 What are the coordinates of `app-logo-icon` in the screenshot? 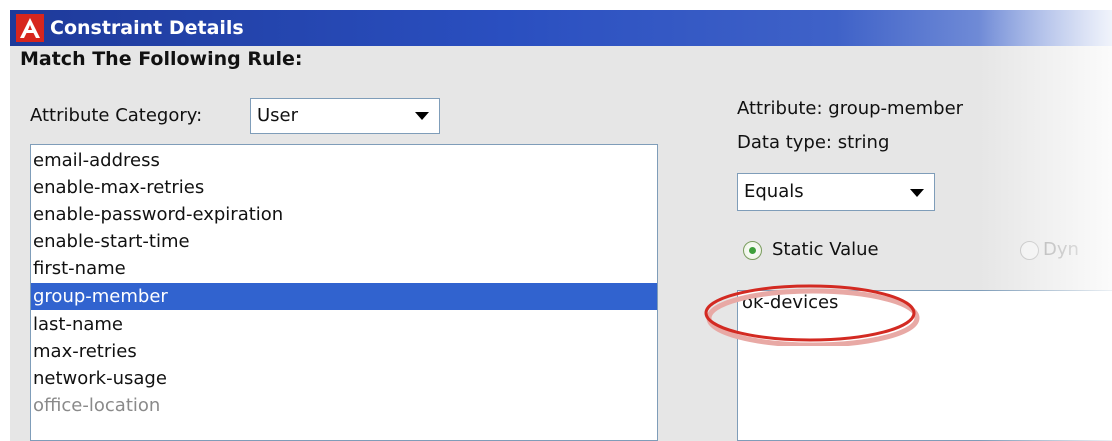 It's located at (30, 28).